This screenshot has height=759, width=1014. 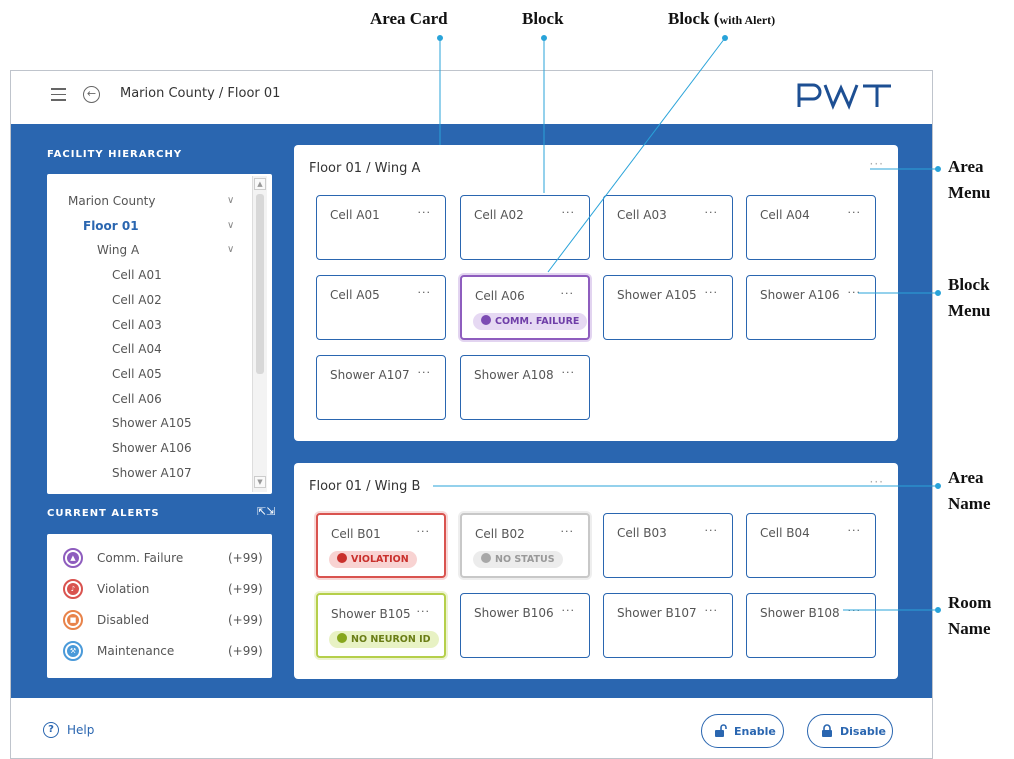 What do you see at coordinates (381, 227) in the screenshot?
I see `room-block: Cell A01 ···` at bounding box center [381, 227].